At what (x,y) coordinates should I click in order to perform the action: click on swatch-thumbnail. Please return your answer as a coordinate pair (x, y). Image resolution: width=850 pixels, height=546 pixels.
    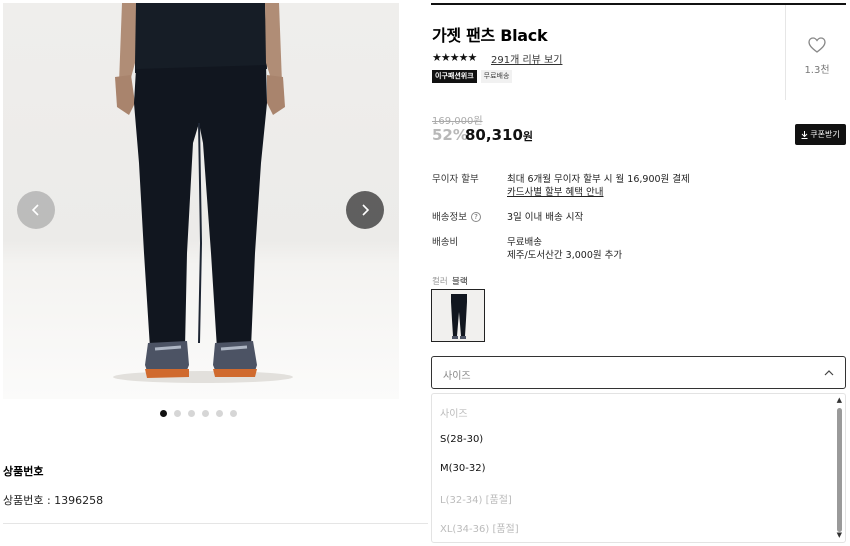
    Looking at the image, I should click on (459, 316).